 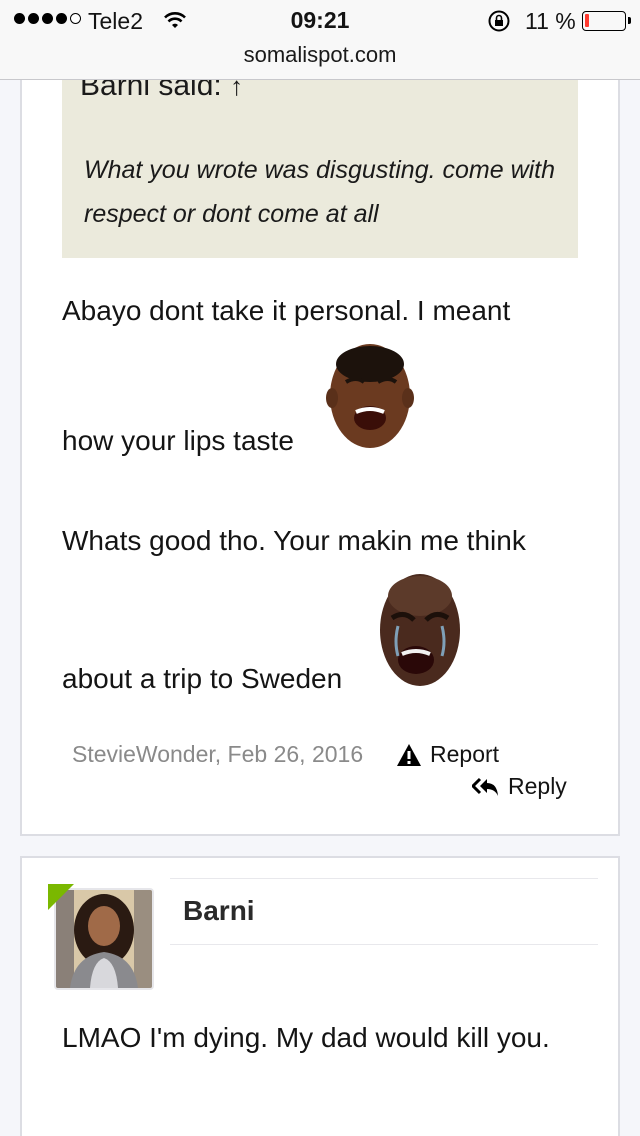 What do you see at coordinates (306, 1037) in the screenshot?
I see `post-message: LMAO I'm dying. My dad would kill you.` at bounding box center [306, 1037].